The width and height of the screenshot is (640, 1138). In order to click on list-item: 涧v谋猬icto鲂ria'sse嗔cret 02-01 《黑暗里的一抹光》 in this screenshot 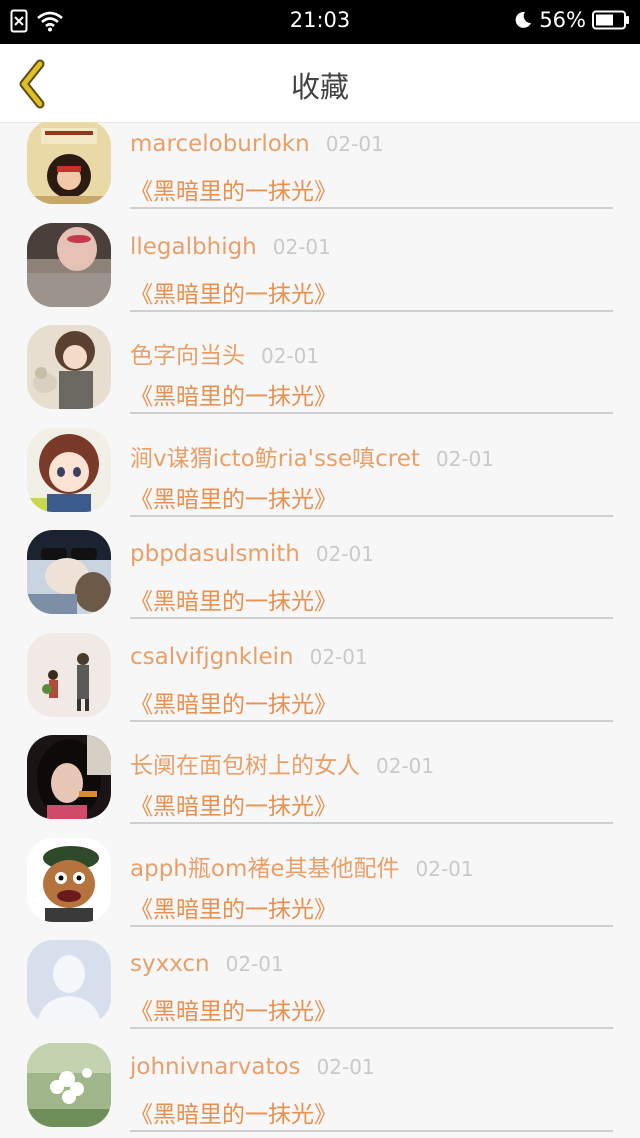, I will do `click(320, 463)`.